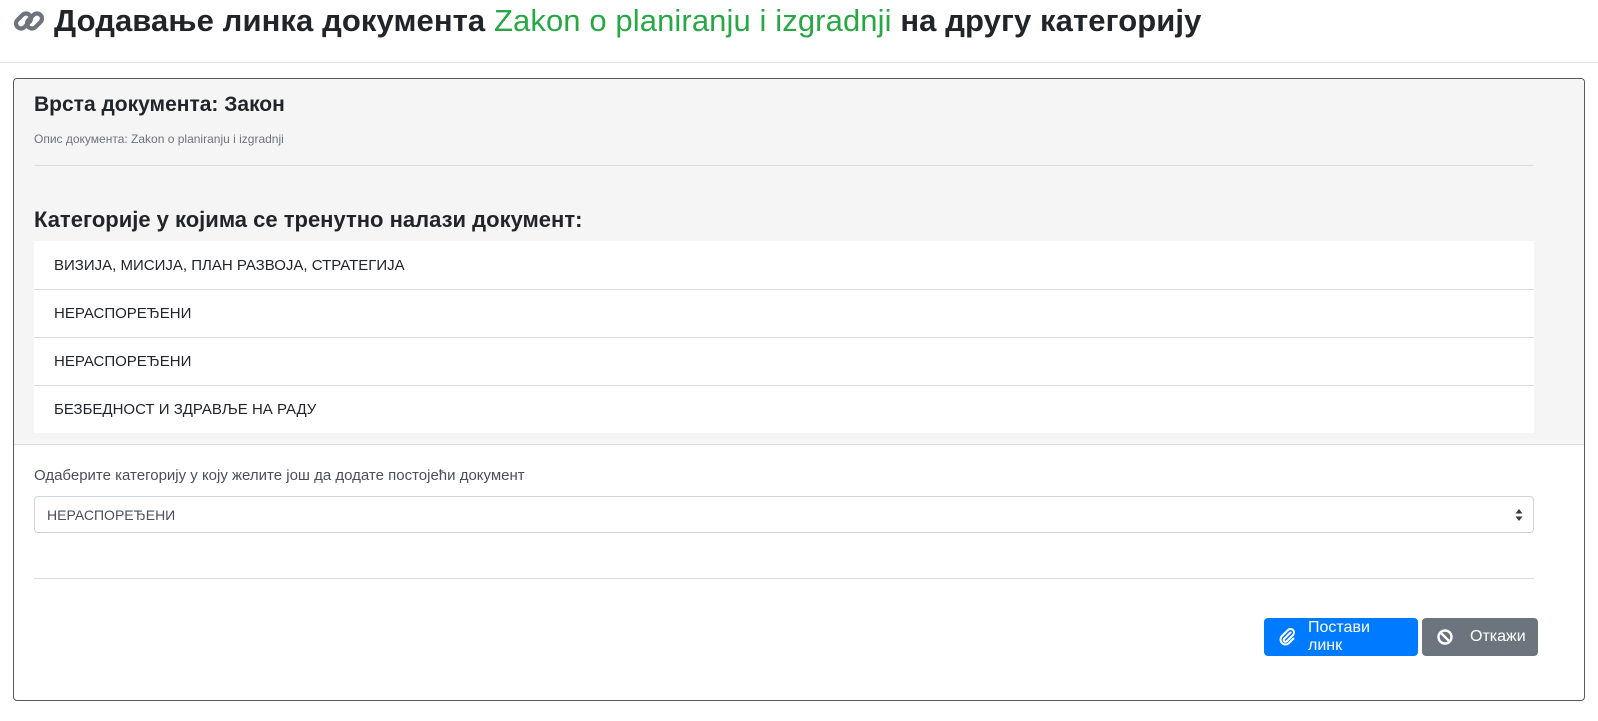 The height and width of the screenshot is (721, 1598). I want to click on ban-icon, so click(1445, 637).